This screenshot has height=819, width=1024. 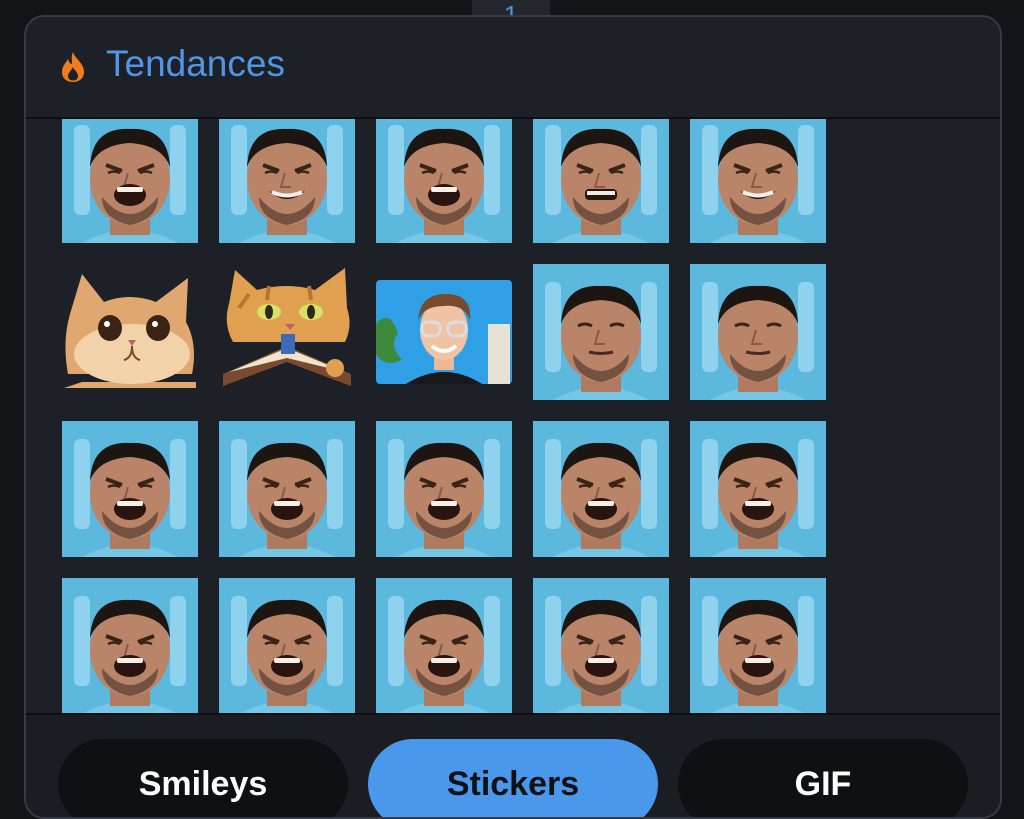 What do you see at coordinates (513, 778) in the screenshot?
I see `tab-stickers: Stickers` at bounding box center [513, 778].